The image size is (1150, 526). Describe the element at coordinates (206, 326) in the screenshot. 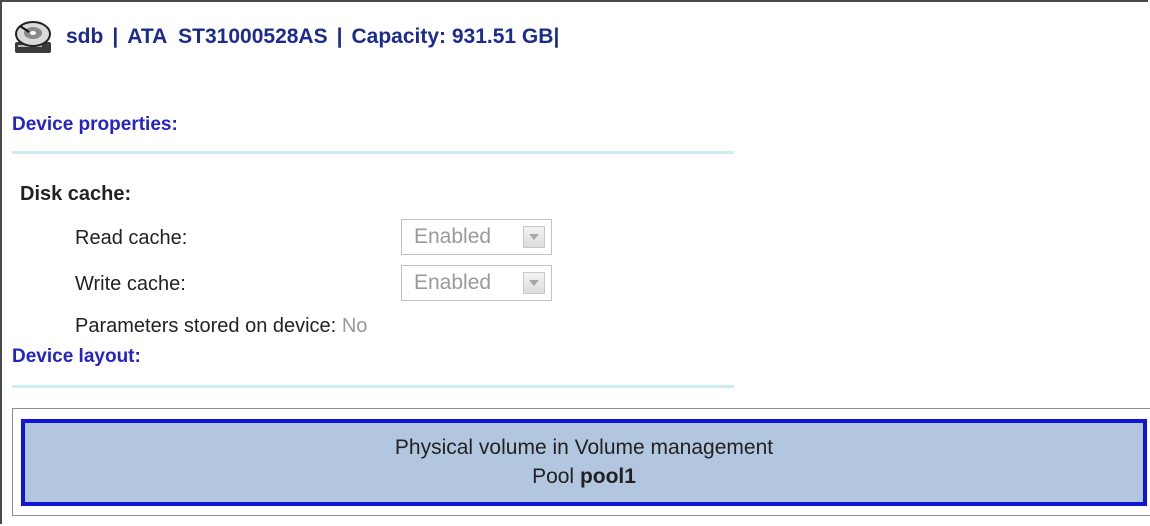

I see `parameters-stored-label: Parameters stored on device:` at that location.